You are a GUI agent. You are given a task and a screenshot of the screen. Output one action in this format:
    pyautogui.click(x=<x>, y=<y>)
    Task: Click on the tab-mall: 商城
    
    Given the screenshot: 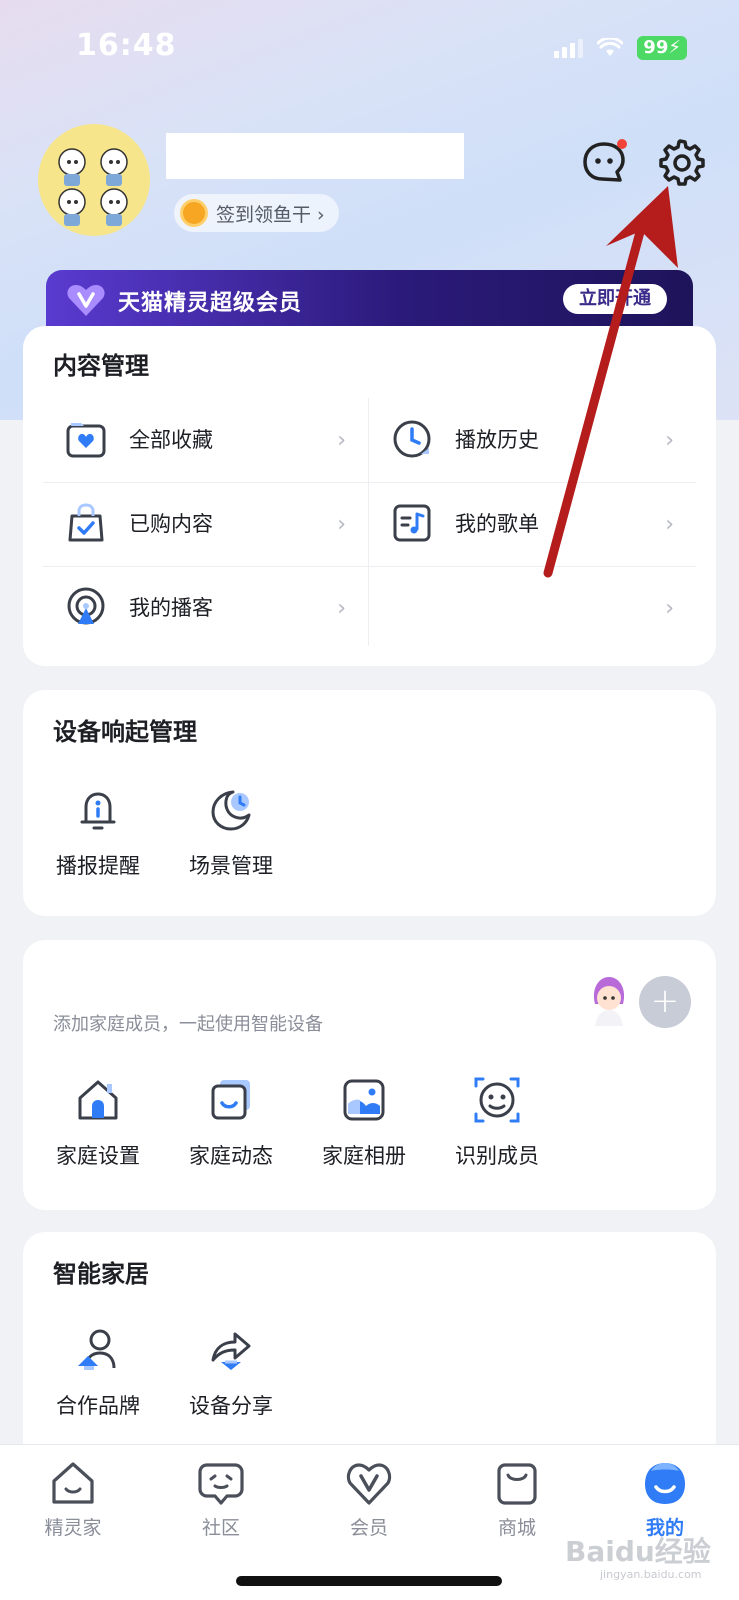 What is the action you would take?
    pyautogui.click(x=517, y=1499)
    